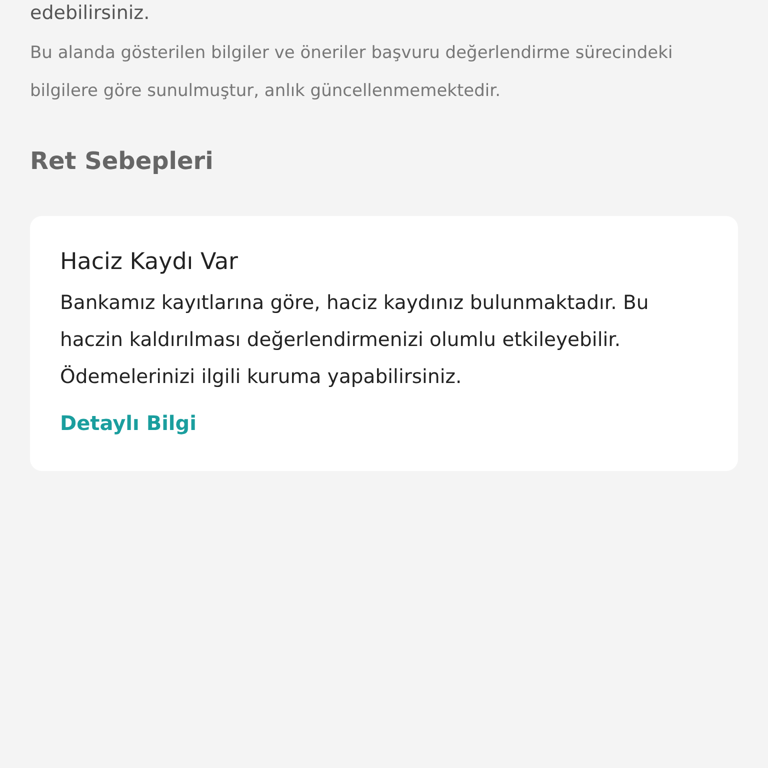  I want to click on paragraph-text: edebilirsiniz., so click(90, 13).